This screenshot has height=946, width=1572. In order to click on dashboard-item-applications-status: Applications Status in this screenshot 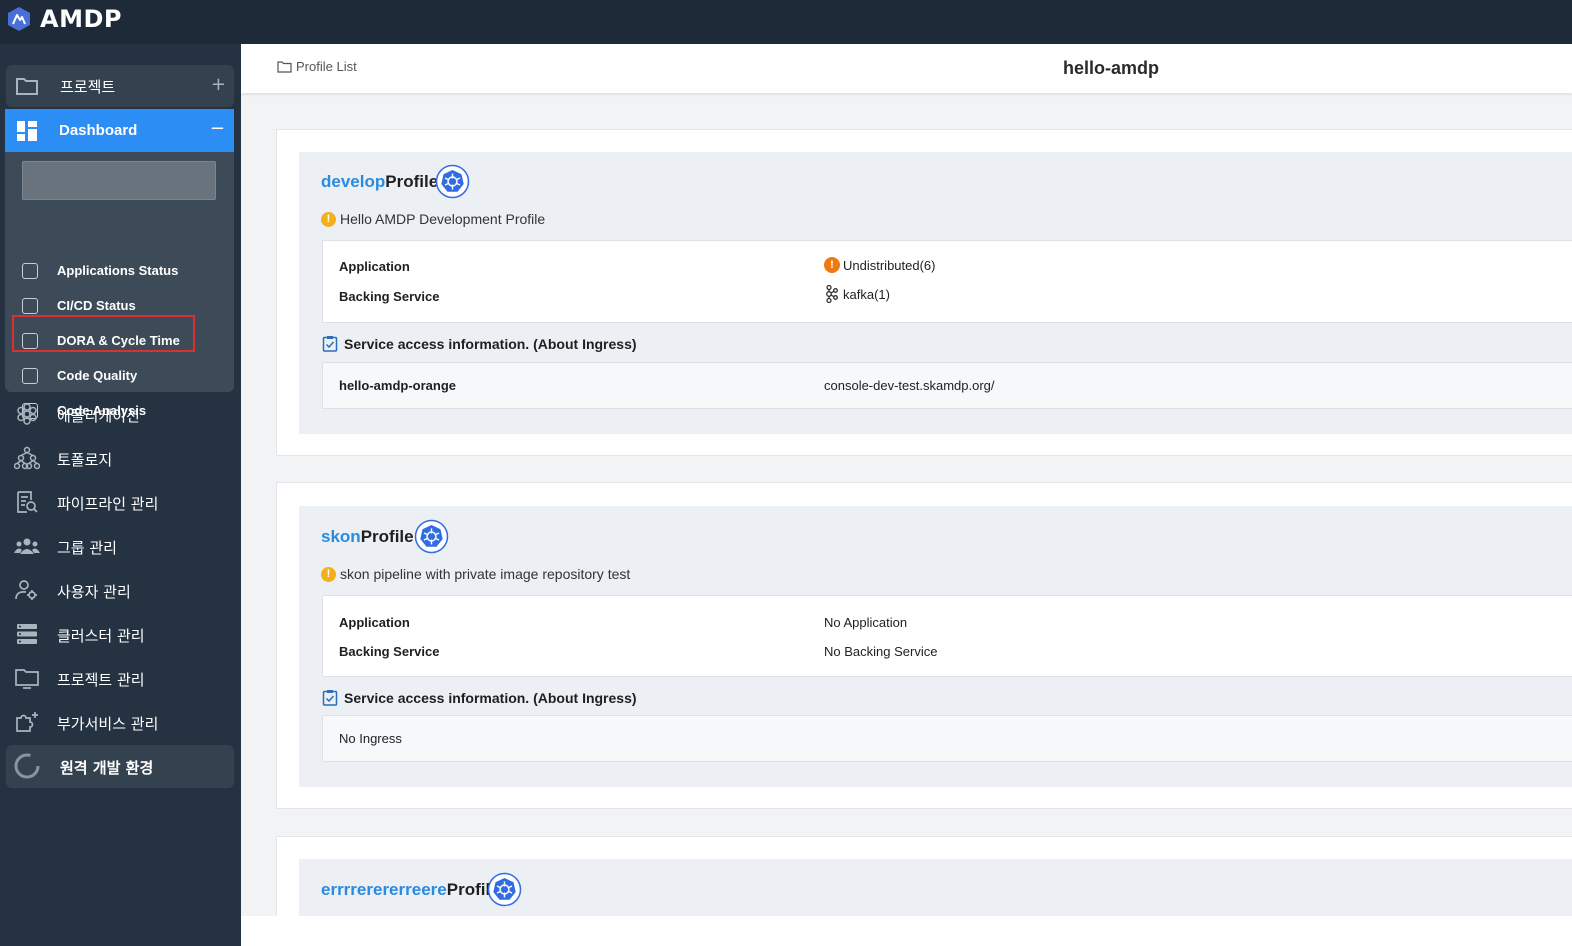, I will do `click(119, 271)`.